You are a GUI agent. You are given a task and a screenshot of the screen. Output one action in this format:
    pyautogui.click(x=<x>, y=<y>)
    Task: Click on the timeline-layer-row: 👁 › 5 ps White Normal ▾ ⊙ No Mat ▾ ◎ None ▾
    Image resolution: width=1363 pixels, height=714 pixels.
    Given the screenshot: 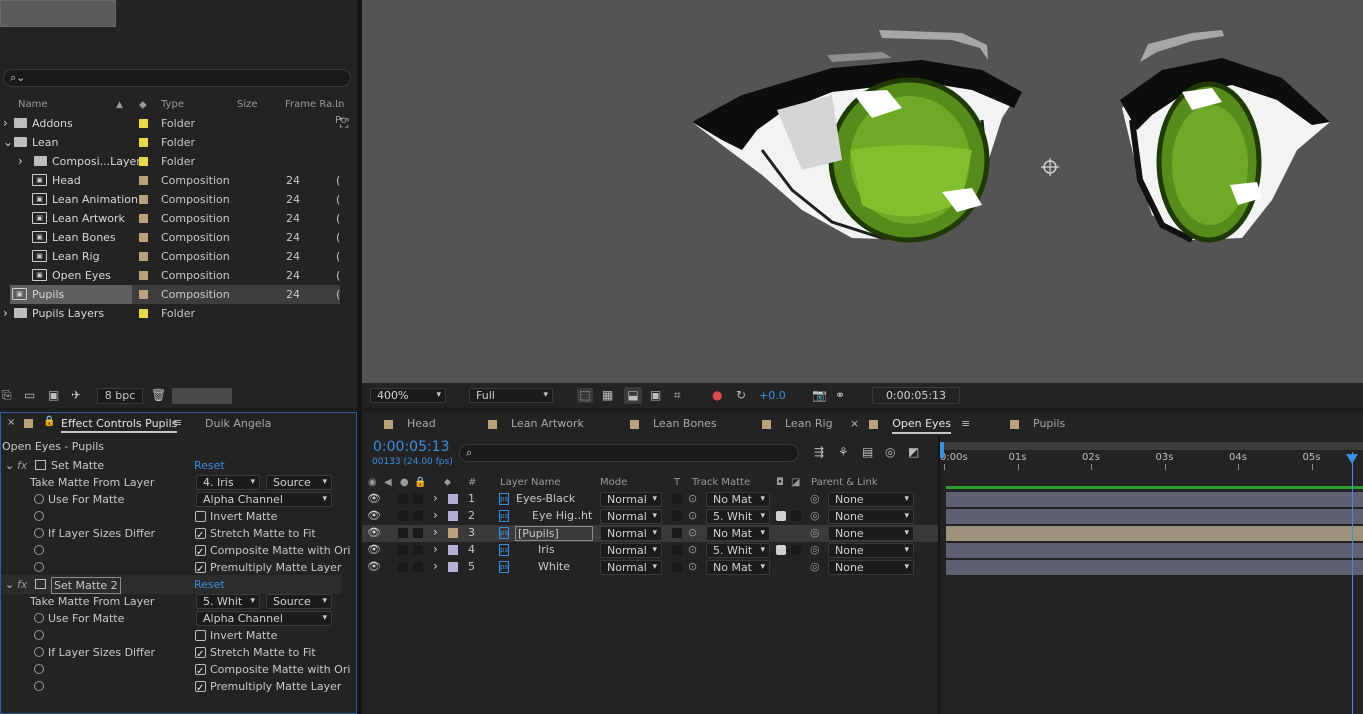 What is the action you would take?
    pyautogui.click(x=651, y=567)
    